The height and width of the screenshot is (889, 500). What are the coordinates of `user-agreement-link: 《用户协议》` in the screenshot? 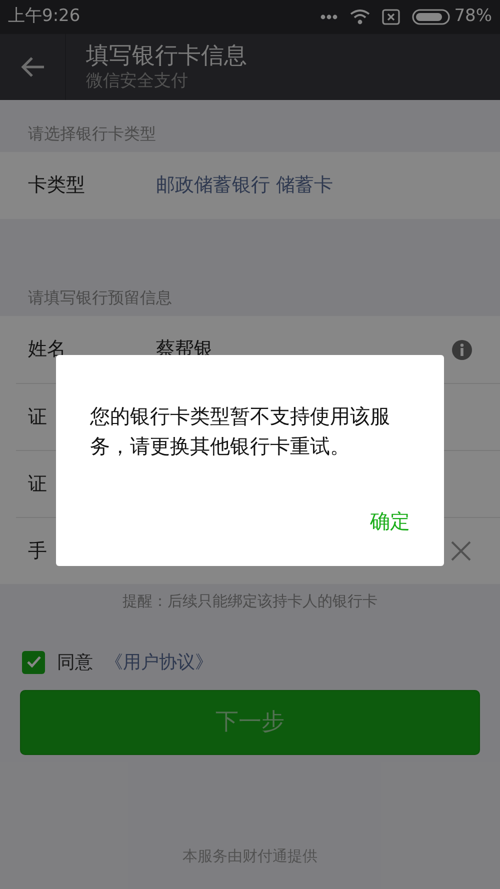 It's located at (159, 662).